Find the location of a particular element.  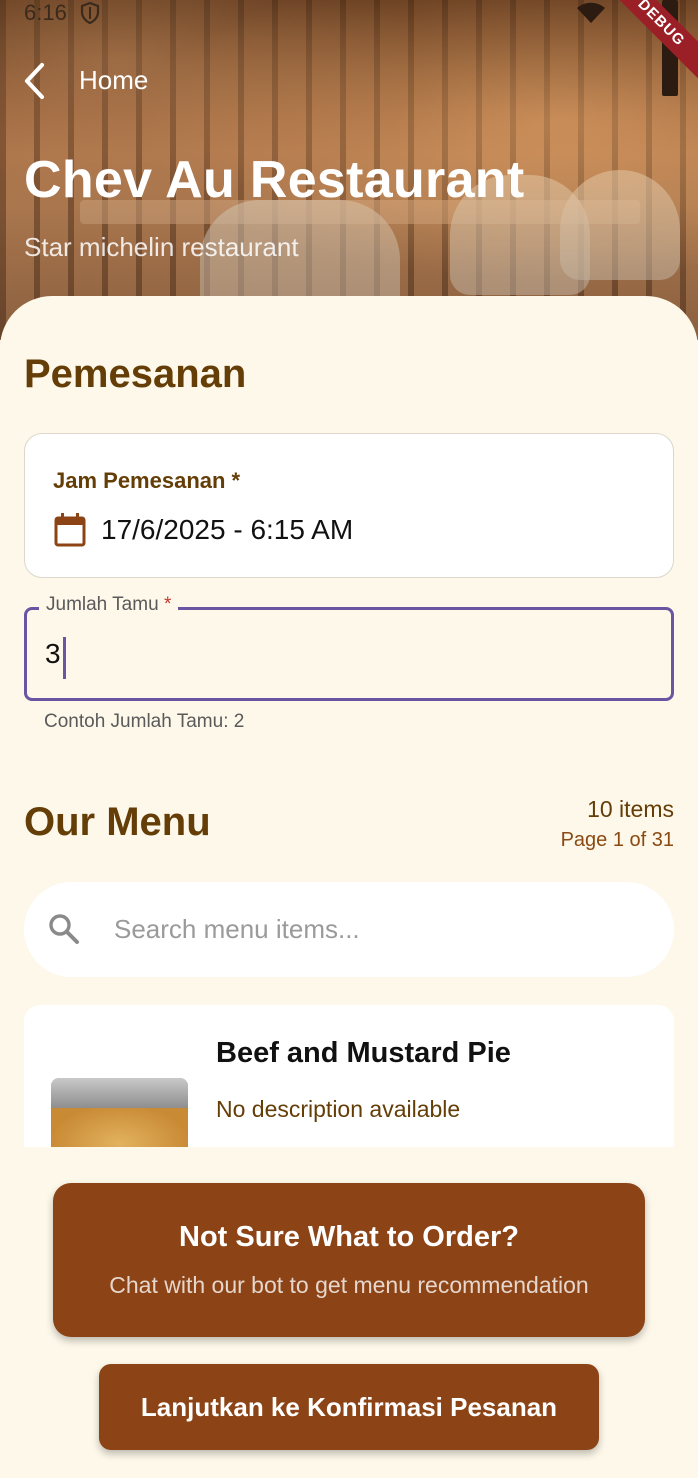

chatbot-card-title: Not Sure What to Order? is located at coordinates (349, 1237).